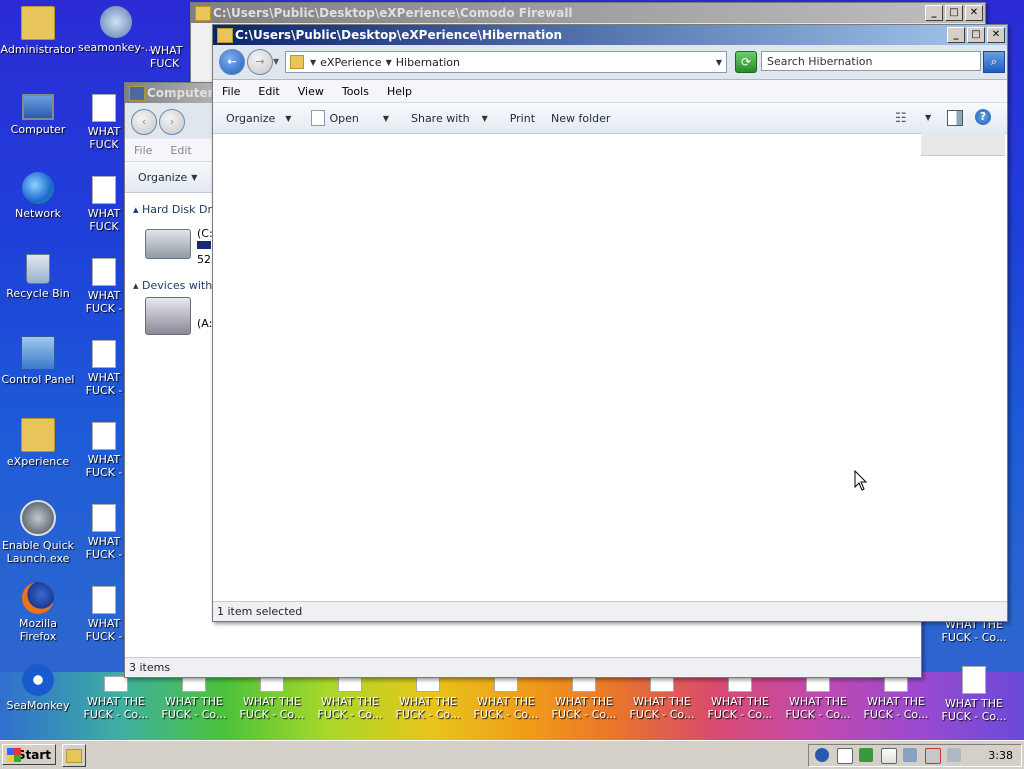 The width and height of the screenshot is (1024, 769). I want to click on forward-button: →, so click(260, 62).